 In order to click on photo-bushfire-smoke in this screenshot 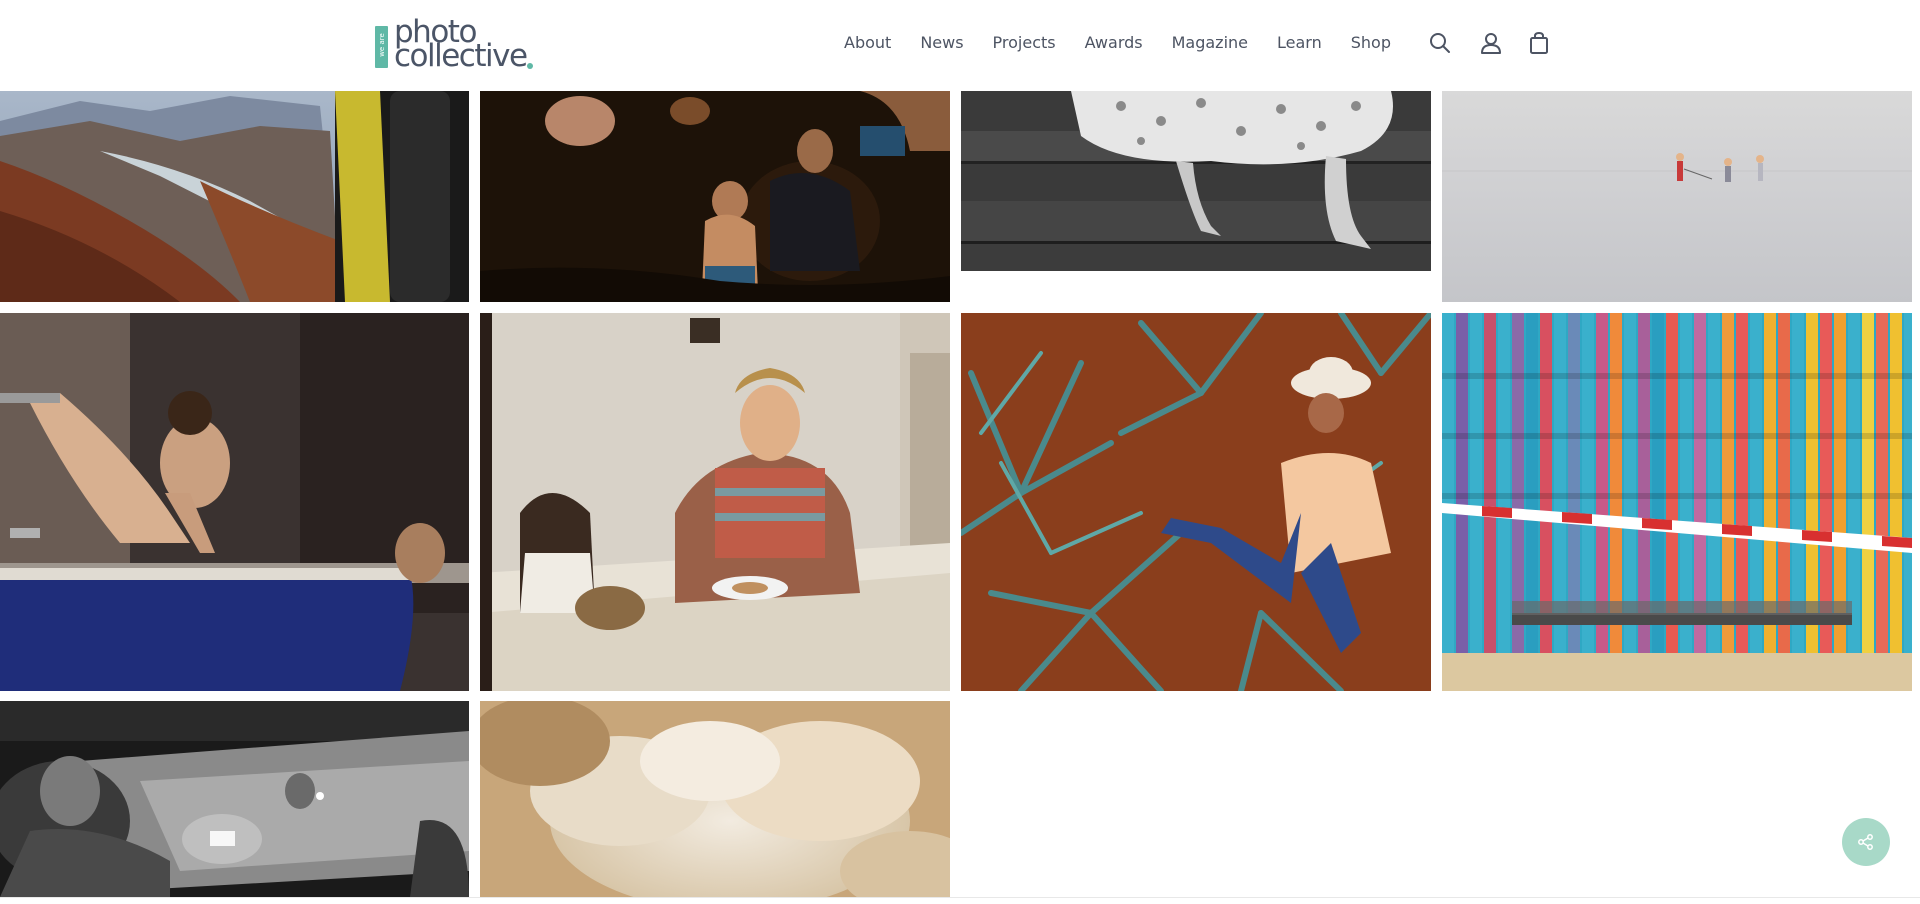, I will do `click(715, 799)`.